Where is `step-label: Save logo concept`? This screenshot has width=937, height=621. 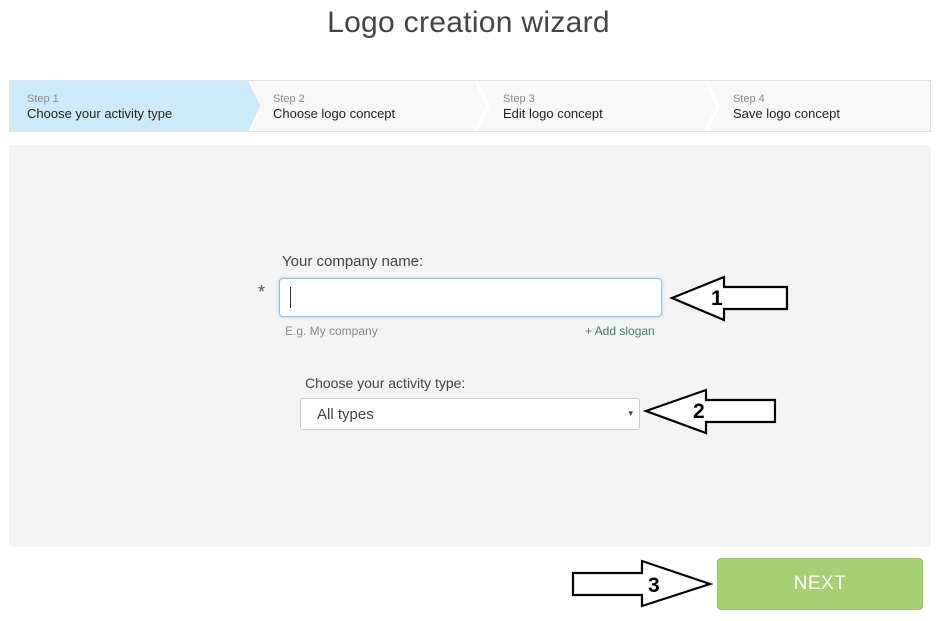 step-label: Save logo concept is located at coordinates (786, 113).